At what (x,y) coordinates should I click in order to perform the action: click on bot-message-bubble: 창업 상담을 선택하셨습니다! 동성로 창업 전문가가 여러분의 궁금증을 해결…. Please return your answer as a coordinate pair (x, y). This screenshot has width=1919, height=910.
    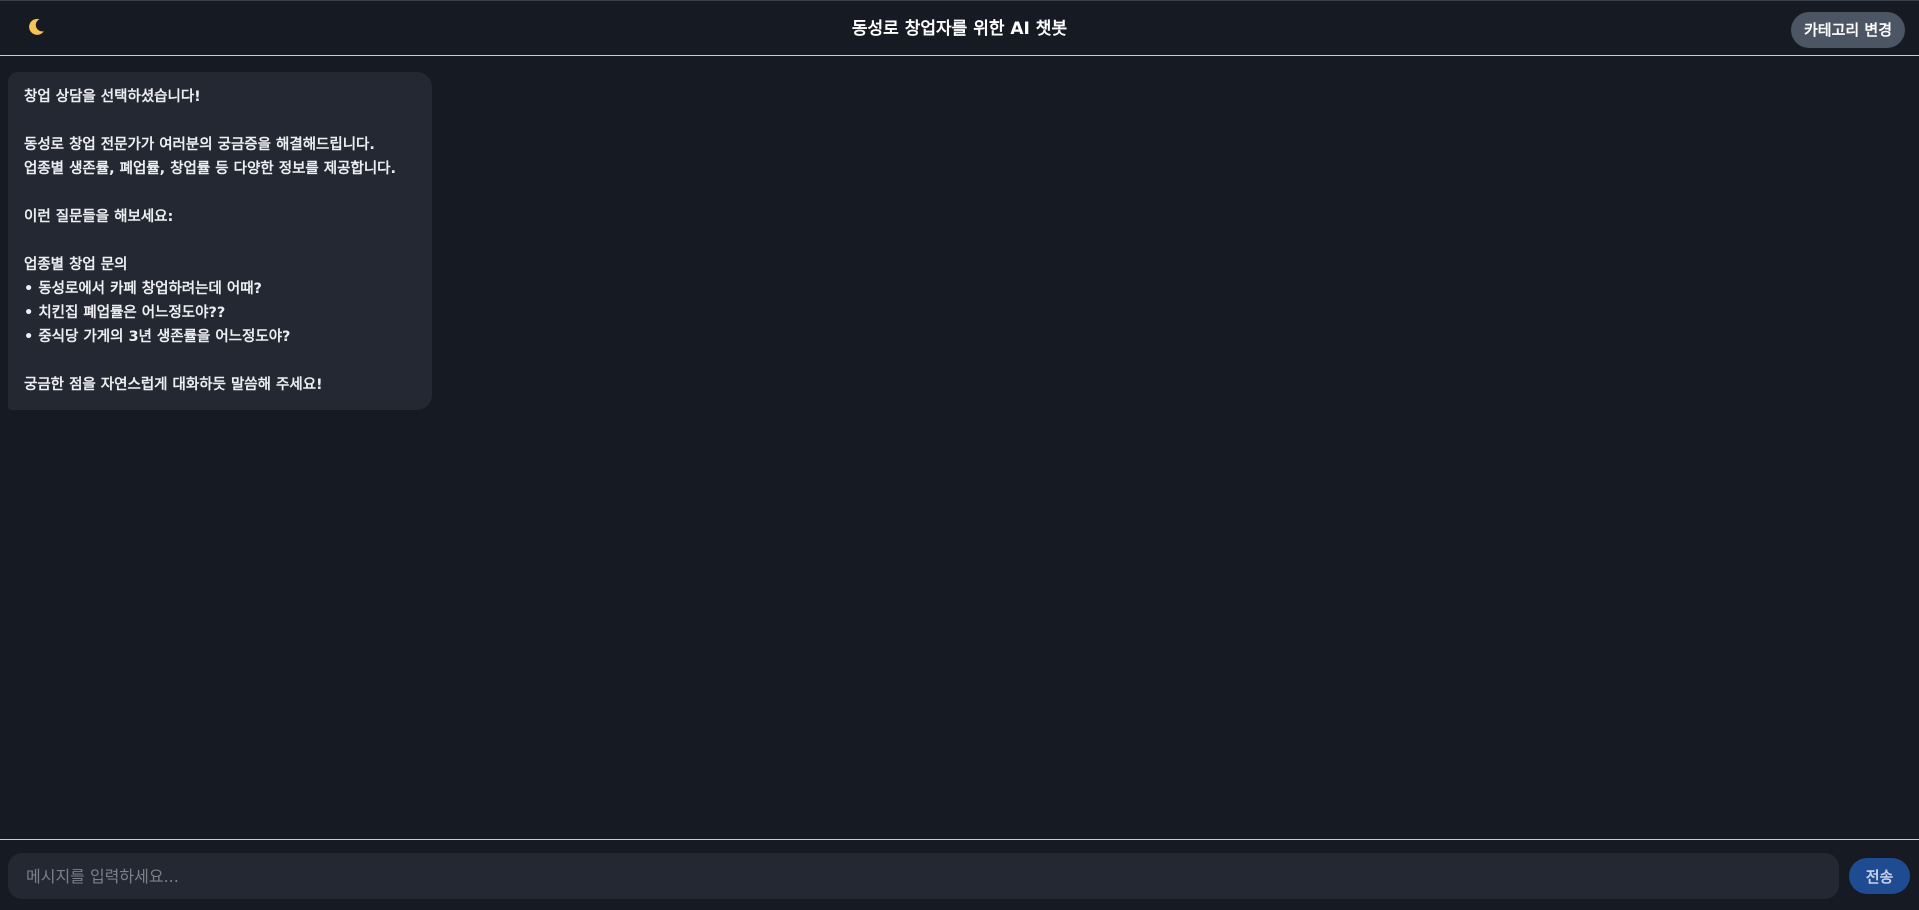
    Looking at the image, I should click on (220, 241).